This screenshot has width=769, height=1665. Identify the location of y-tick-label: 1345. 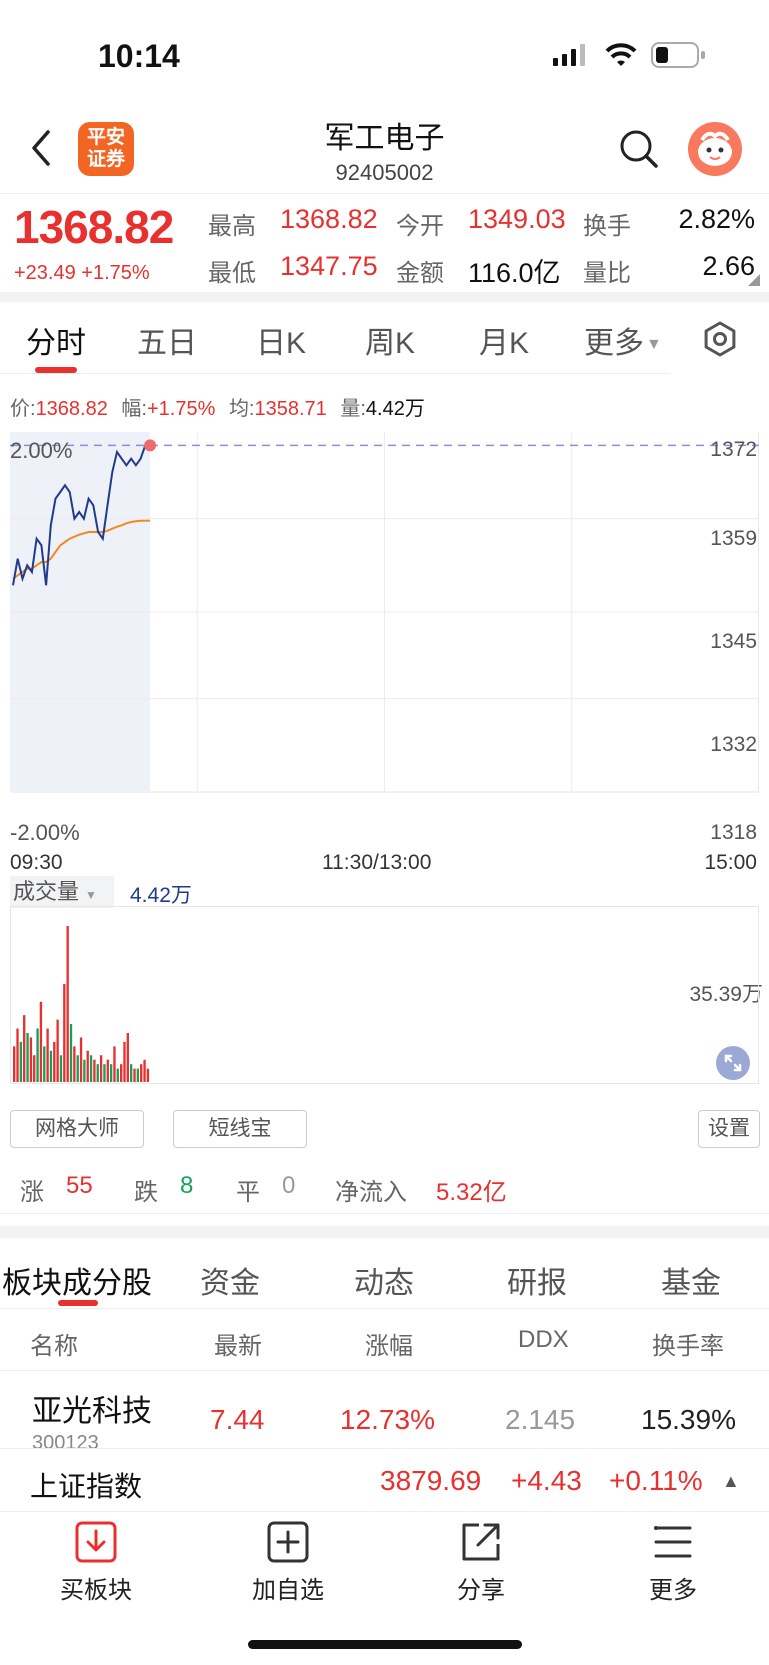
(733, 641).